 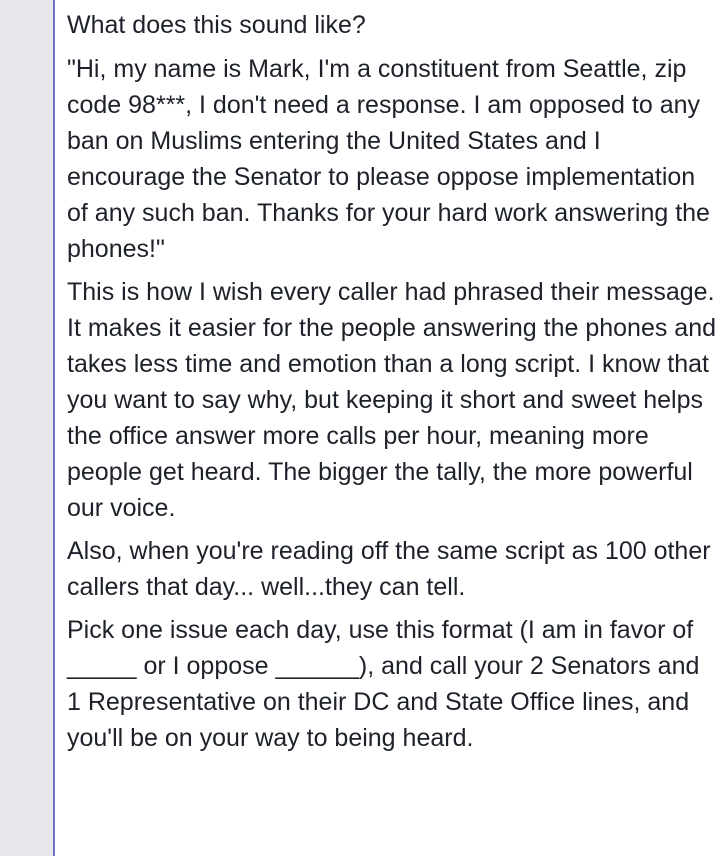 I want to click on left-gutter, so click(x=26, y=428).